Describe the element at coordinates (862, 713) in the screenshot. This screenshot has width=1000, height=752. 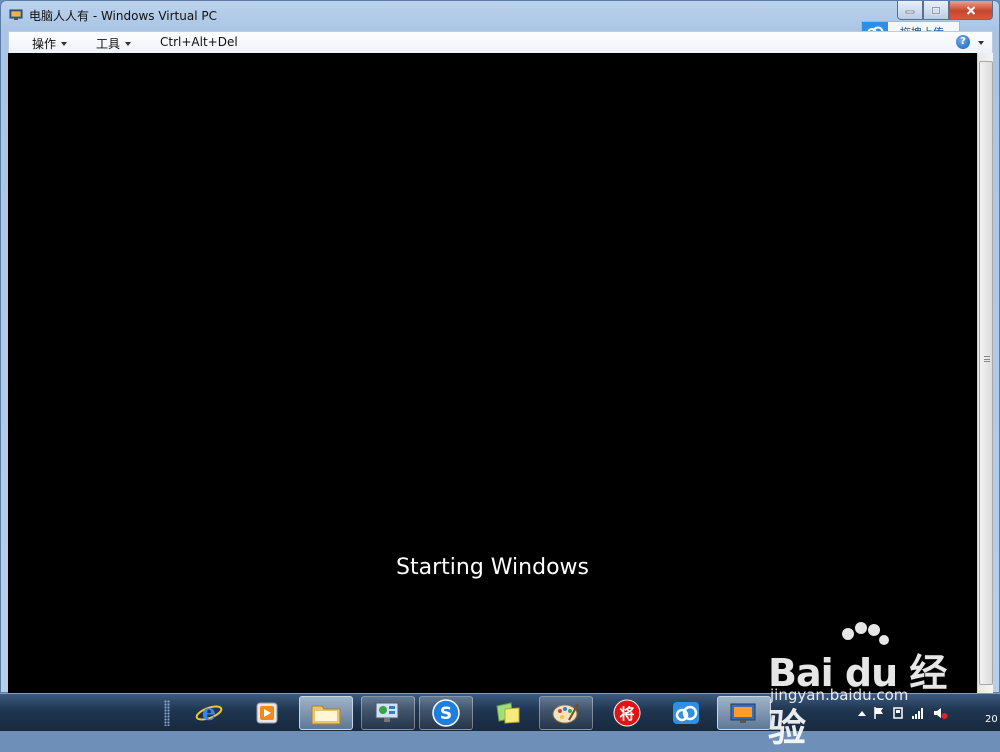
I see `show-hidden-icons-icon` at that location.